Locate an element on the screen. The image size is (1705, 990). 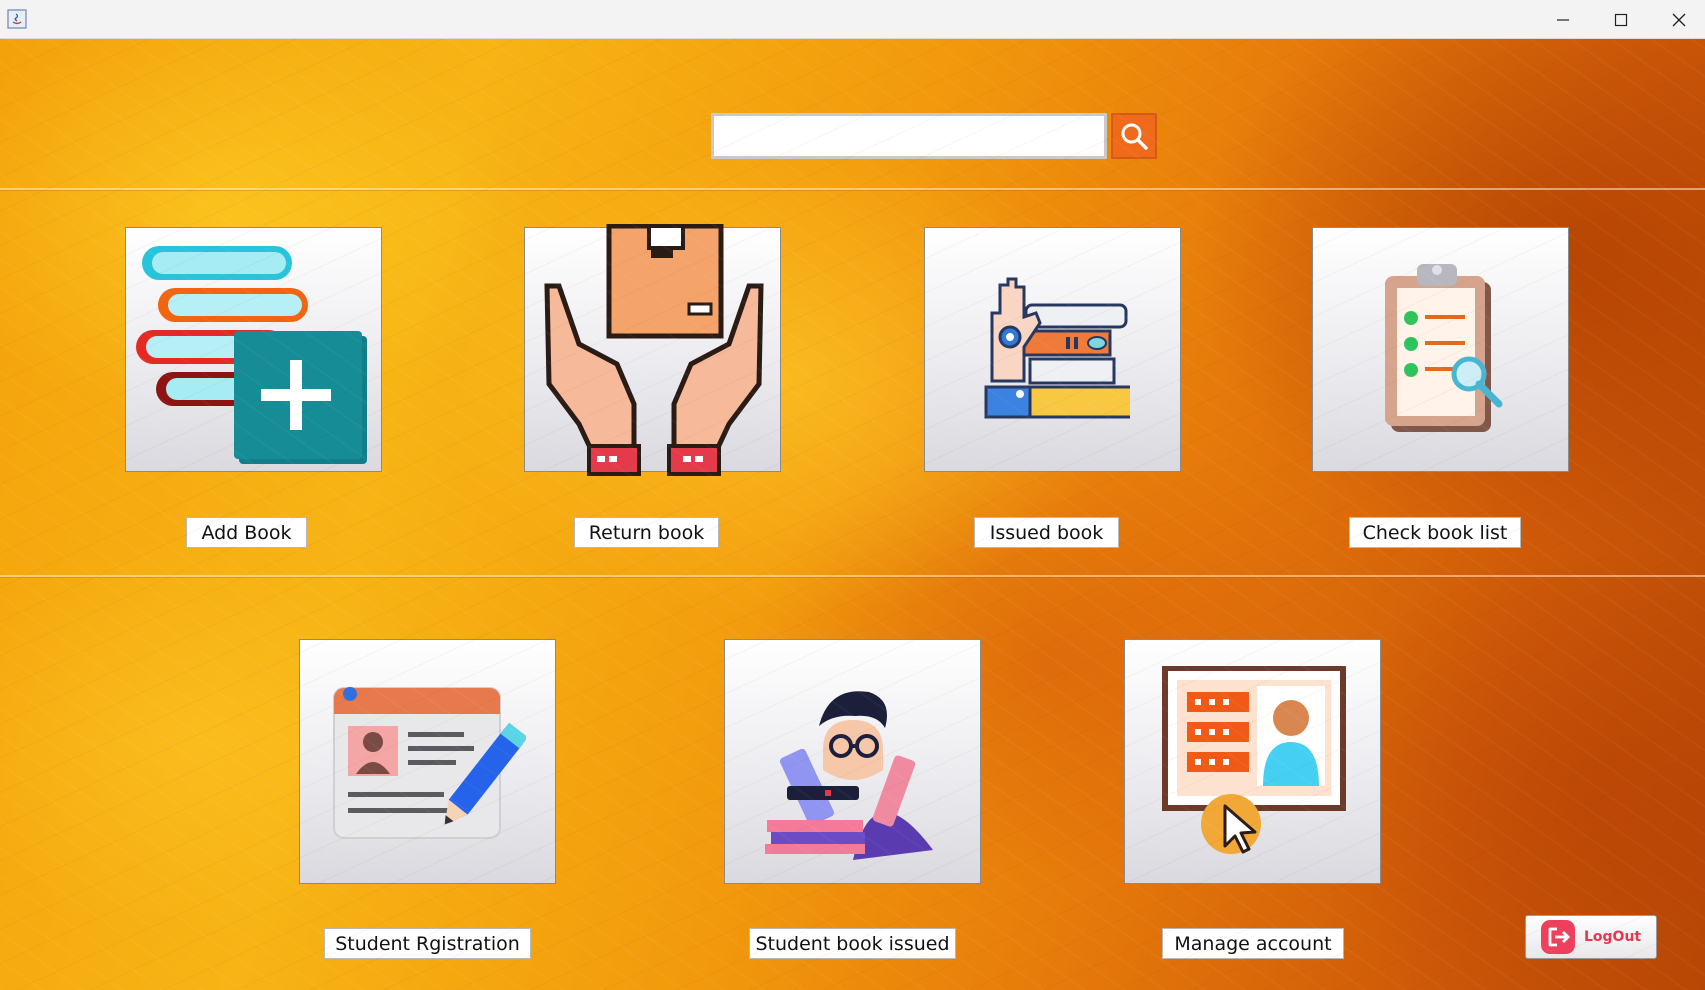
search-button is located at coordinates (1134, 136).